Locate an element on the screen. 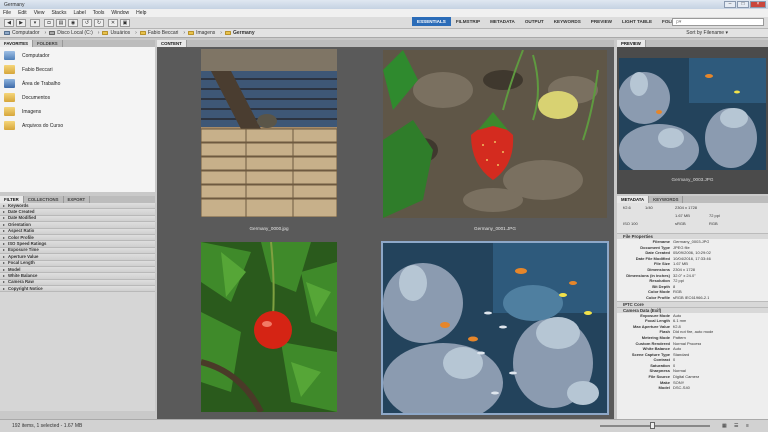  thumbnail-size-slider is located at coordinates (655, 426).